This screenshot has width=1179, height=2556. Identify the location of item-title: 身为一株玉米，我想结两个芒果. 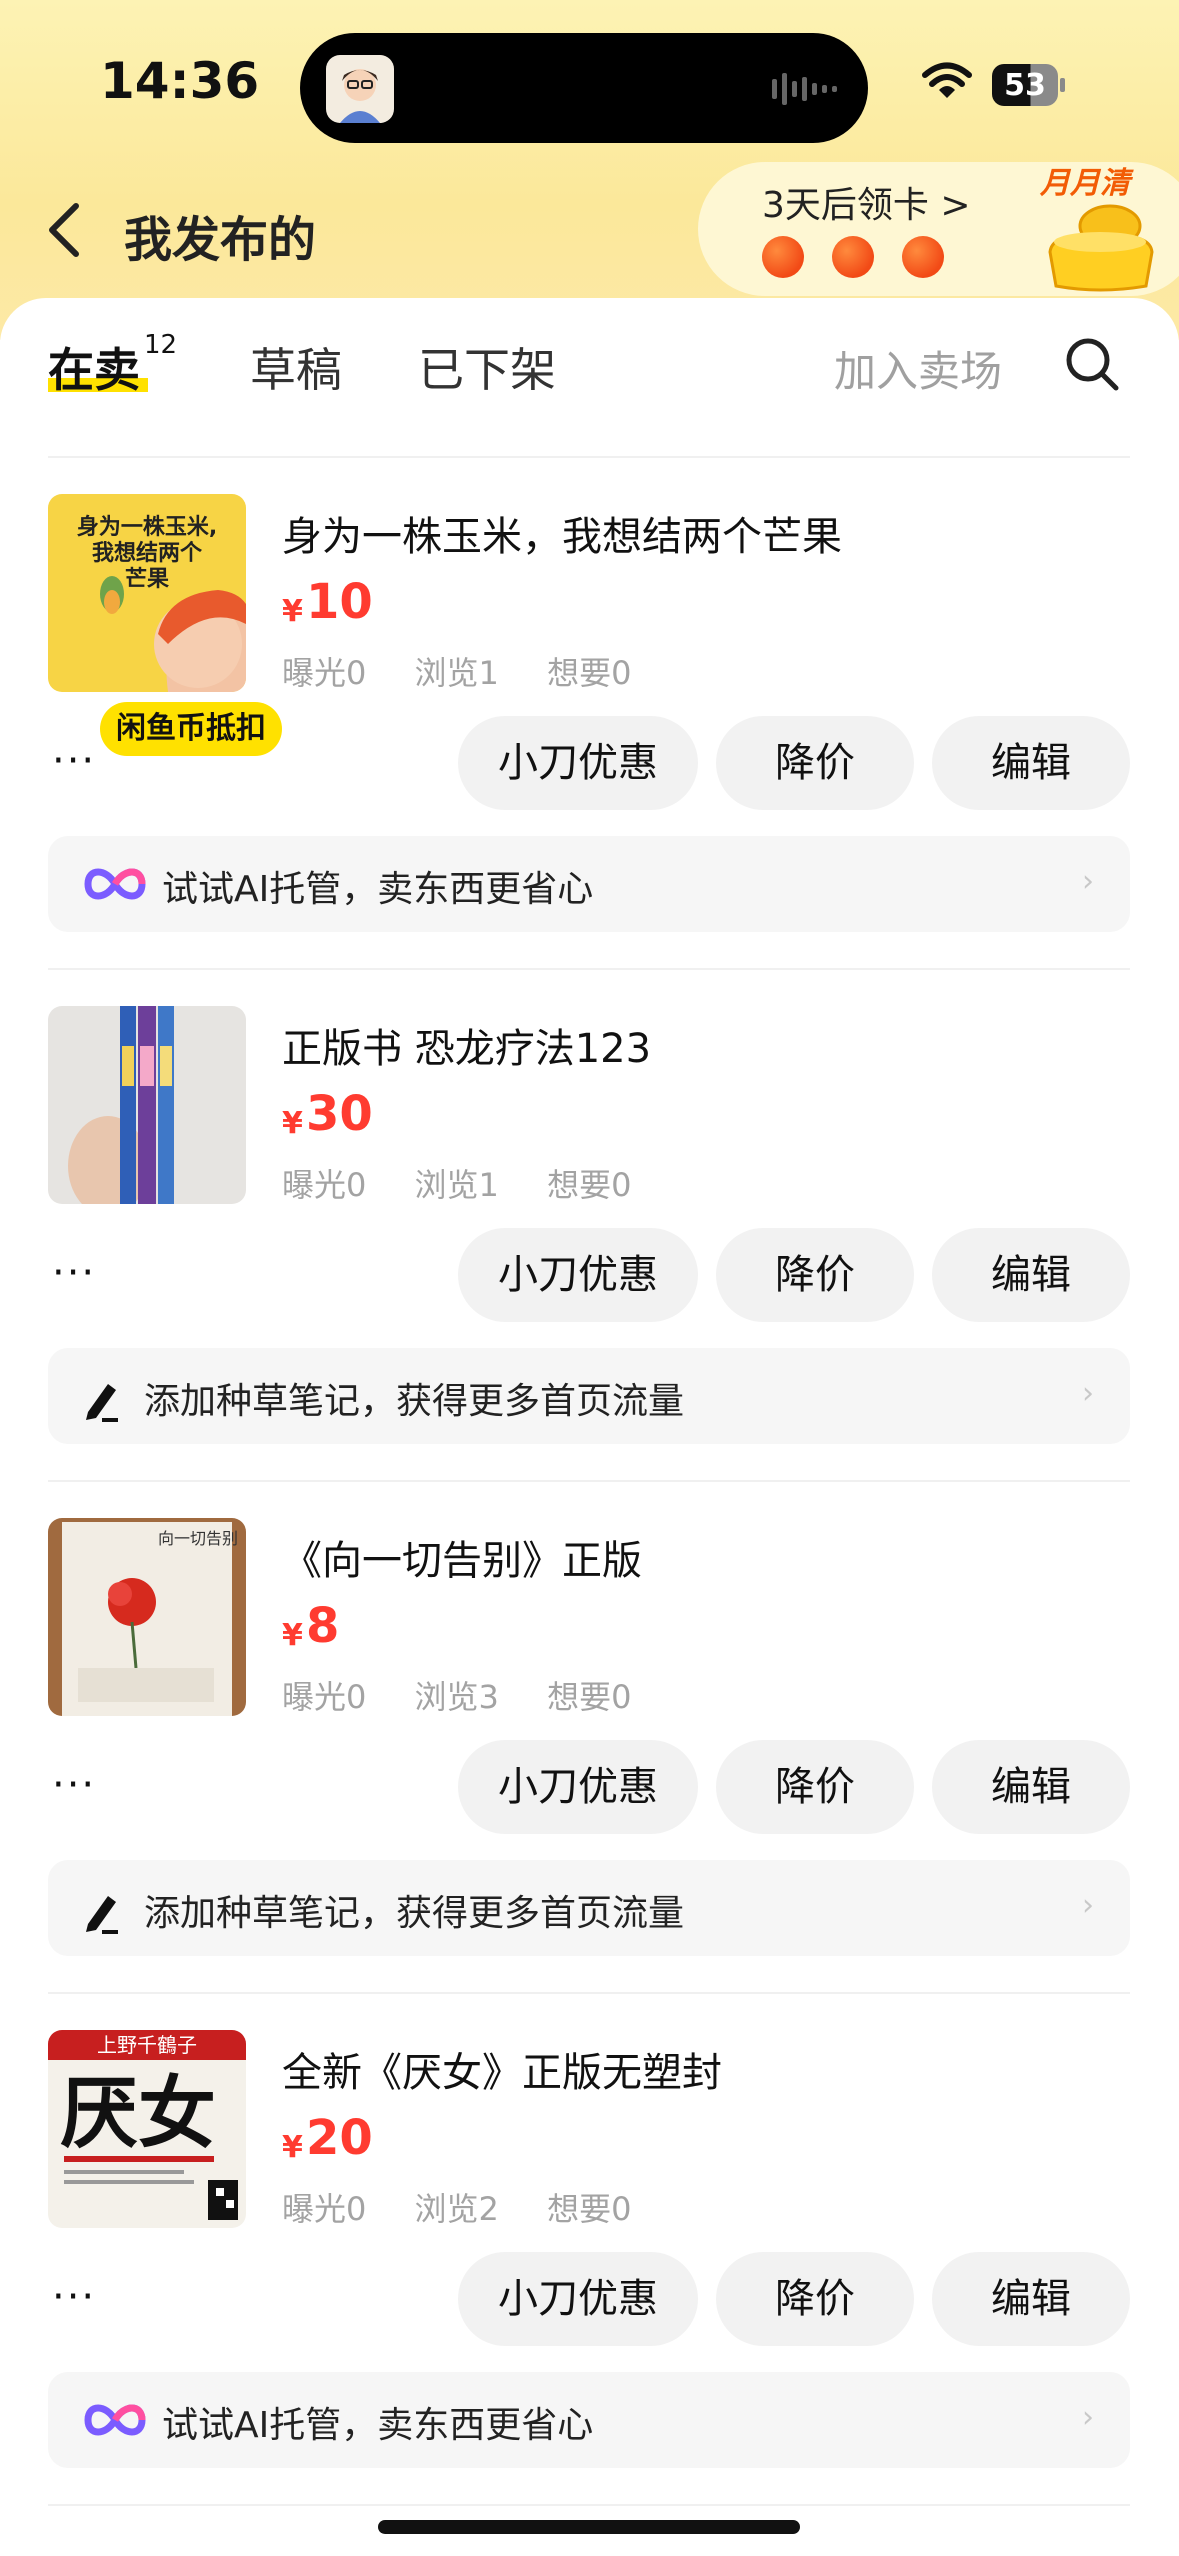
(562, 533).